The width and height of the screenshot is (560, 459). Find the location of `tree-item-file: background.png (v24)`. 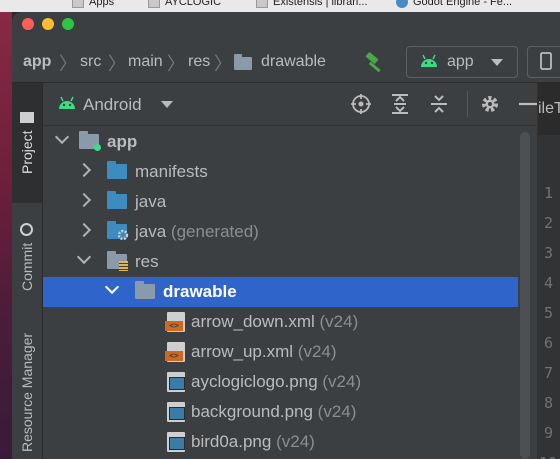

tree-item-file: background.png (v24) is located at coordinates (280, 412).